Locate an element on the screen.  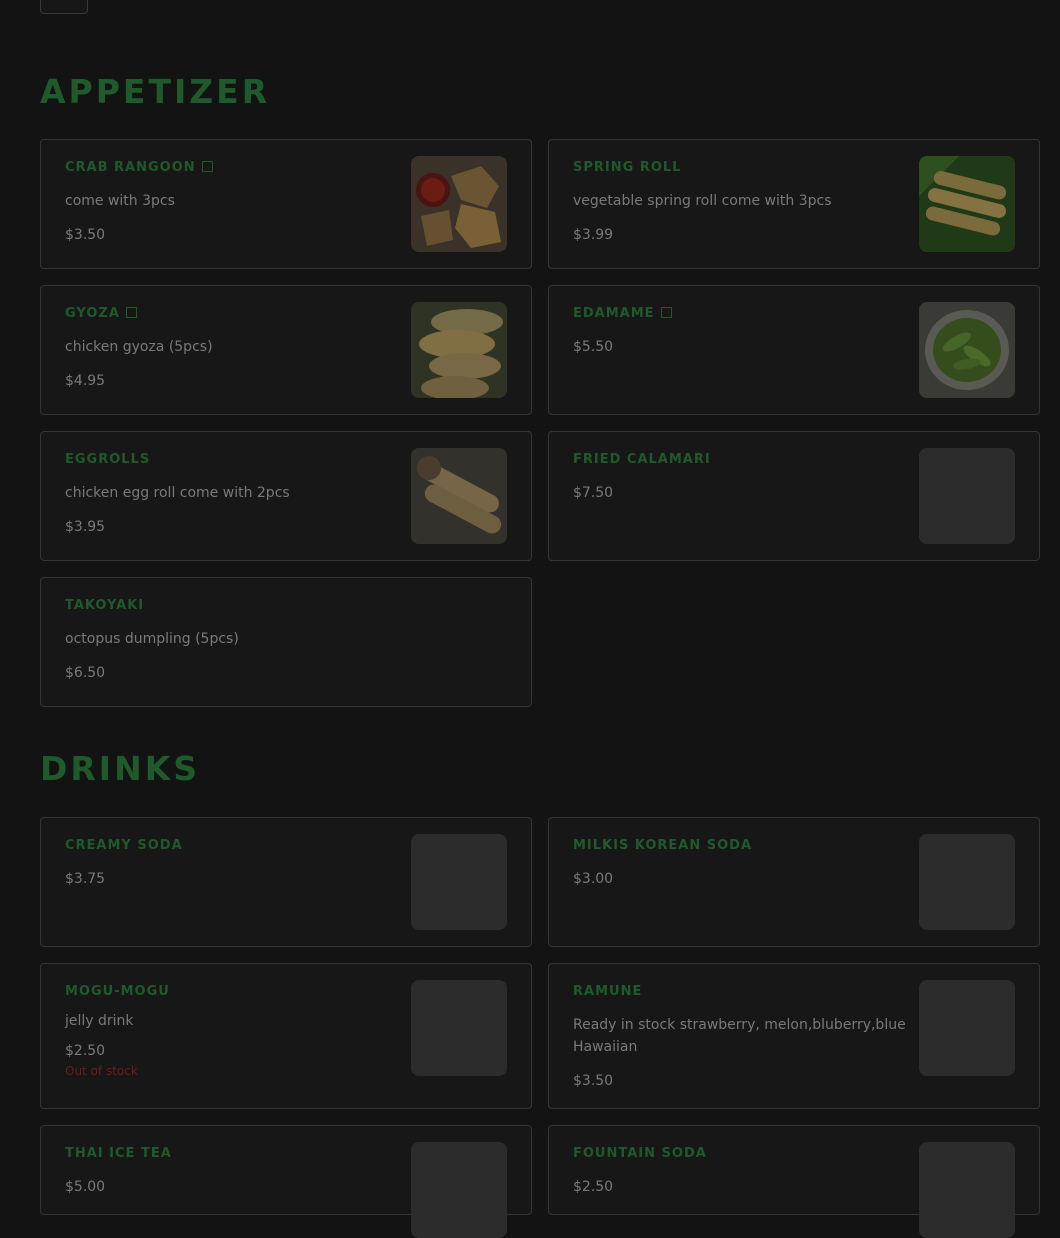
out-of-stock-label: Out of stock is located at coordinates (101, 1071).